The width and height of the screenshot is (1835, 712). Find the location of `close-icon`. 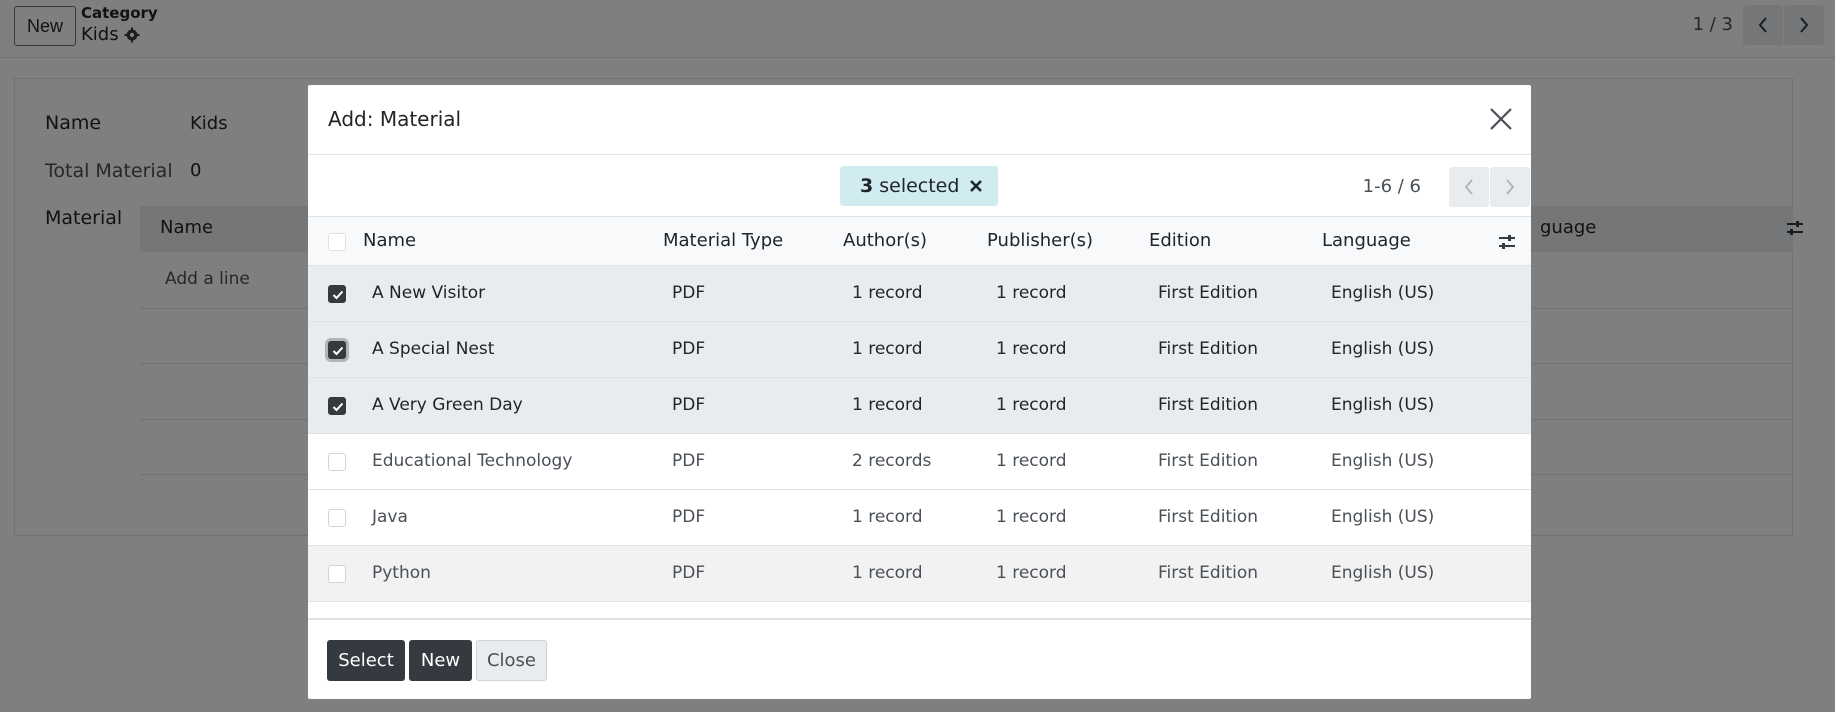

close-icon is located at coordinates (1501, 119).